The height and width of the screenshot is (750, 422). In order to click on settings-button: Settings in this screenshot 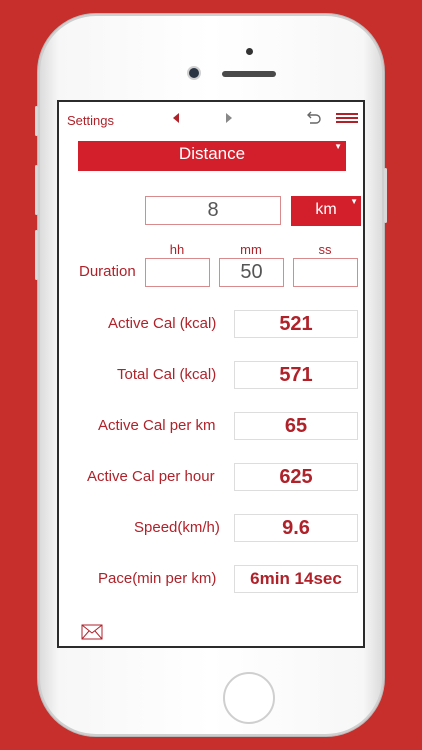, I will do `click(90, 120)`.